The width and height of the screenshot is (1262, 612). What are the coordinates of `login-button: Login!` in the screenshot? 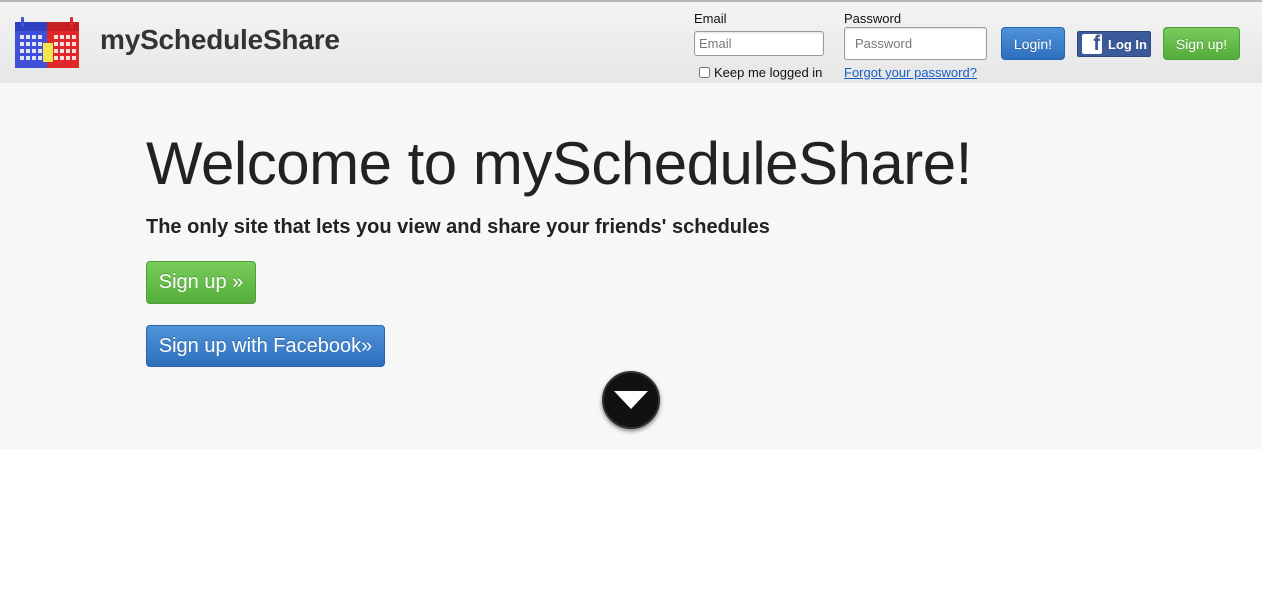 It's located at (1033, 43).